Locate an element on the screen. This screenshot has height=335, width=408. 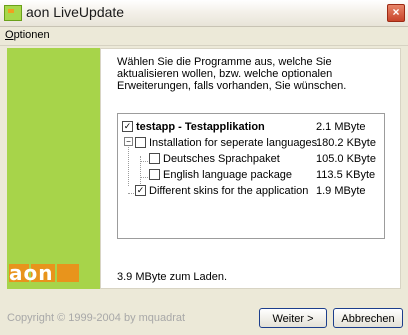
checkbox-skins: ✓ is located at coordinates (140, 190).